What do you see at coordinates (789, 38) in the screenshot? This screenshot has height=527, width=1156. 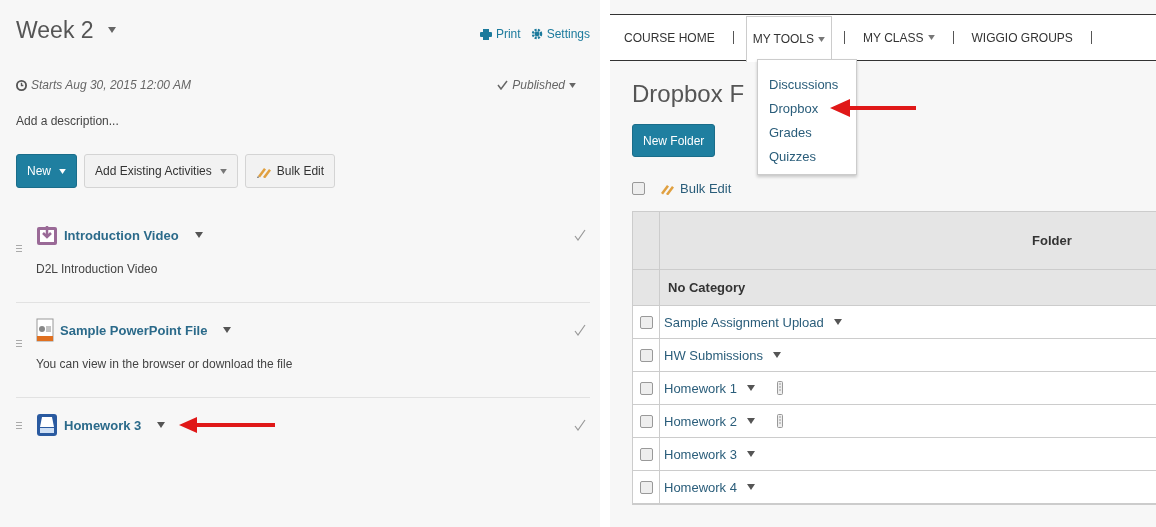 I see `nav-tab: MY TOOLS` at bounding box center [789, 38].